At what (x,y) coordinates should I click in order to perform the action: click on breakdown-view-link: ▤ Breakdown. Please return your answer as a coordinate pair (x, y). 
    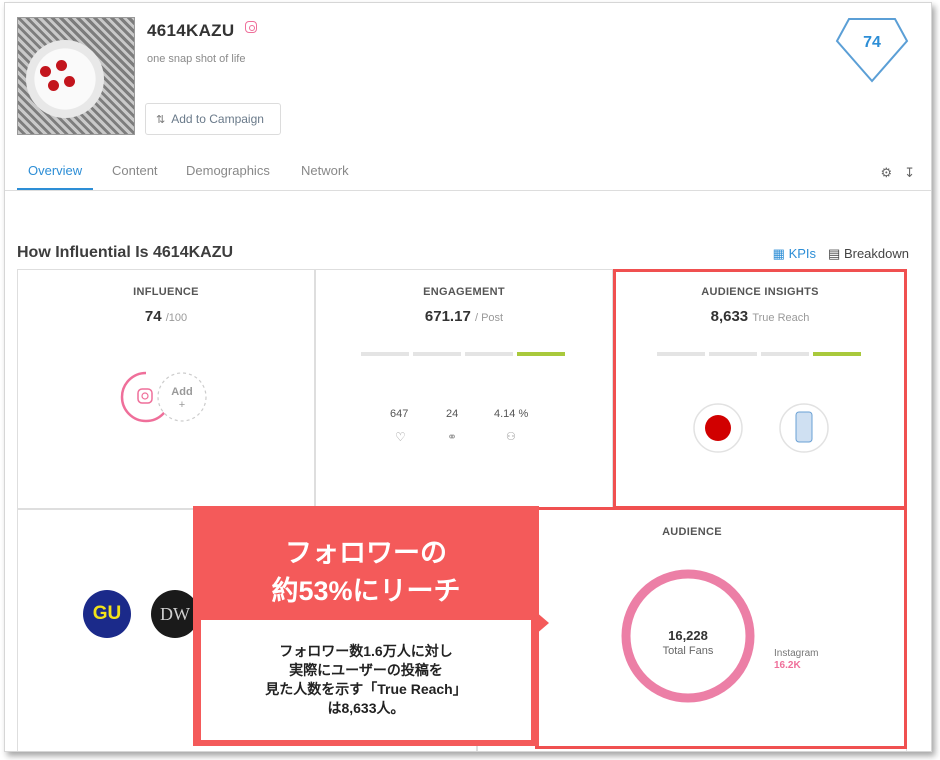
    Looking at the image, I should click on (868, 254).